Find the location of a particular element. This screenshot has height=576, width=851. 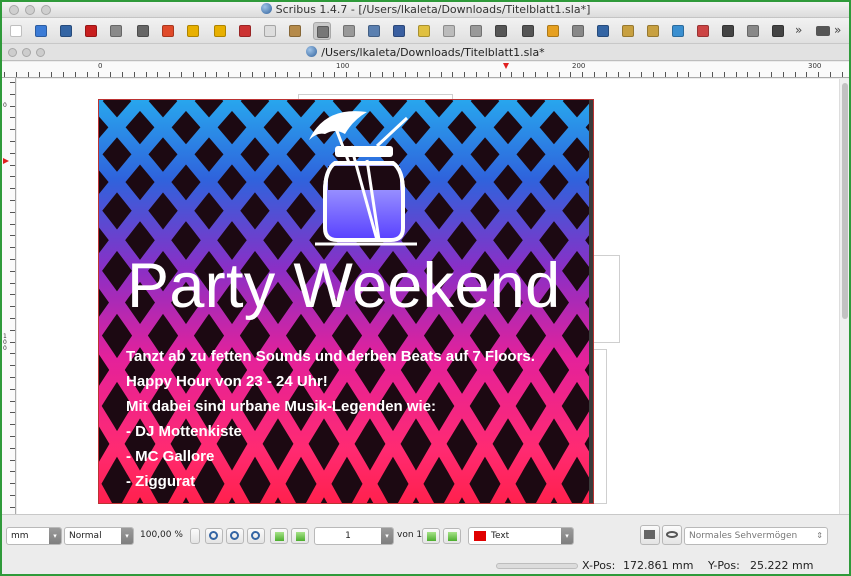

zoom-icon is located at coordinates (603, 31).